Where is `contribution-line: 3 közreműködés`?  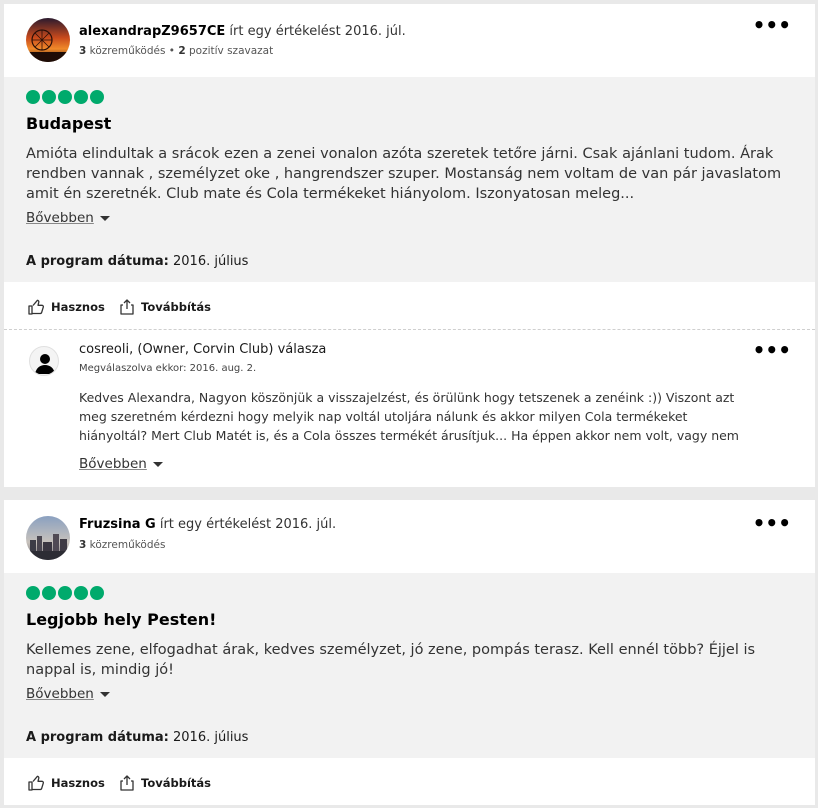 contribution-line: 3 közreműködés is located at coordinates (122, 545).